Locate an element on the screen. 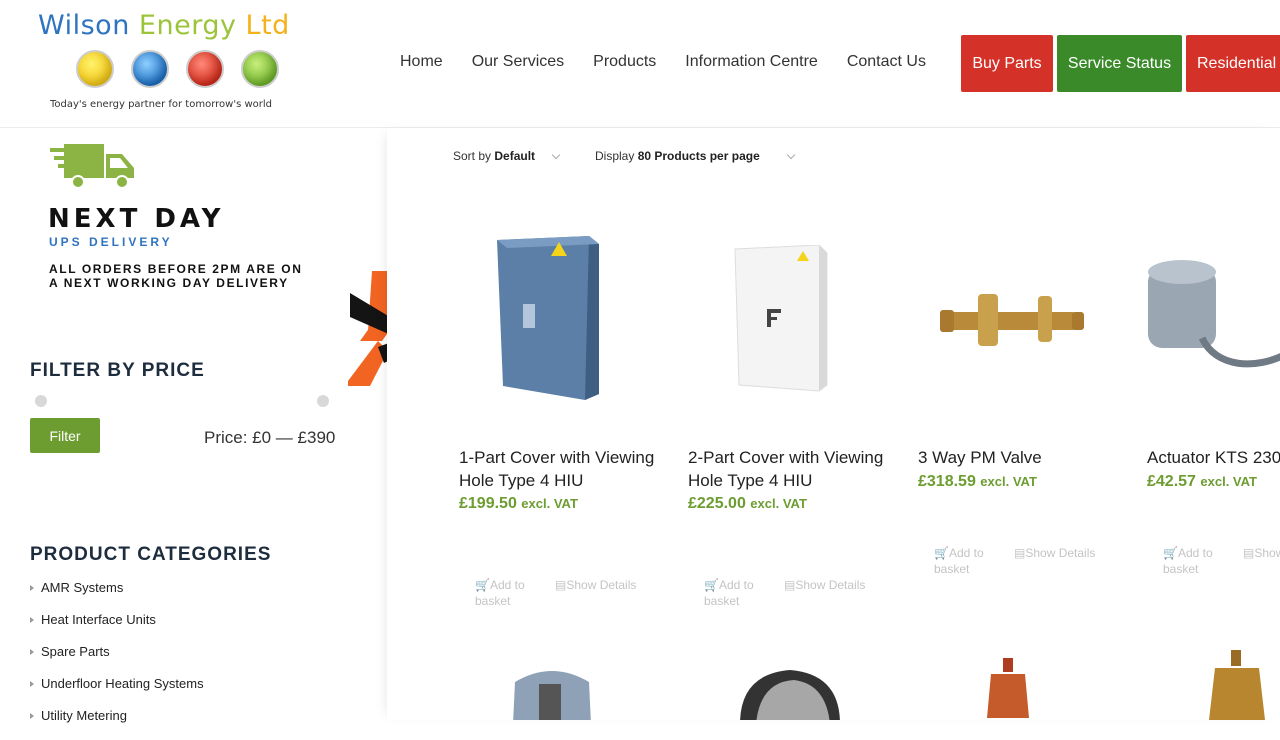 This screenshot has width=1280, height=740. product-image-1-part-cover is located at coordinates (553, 319).